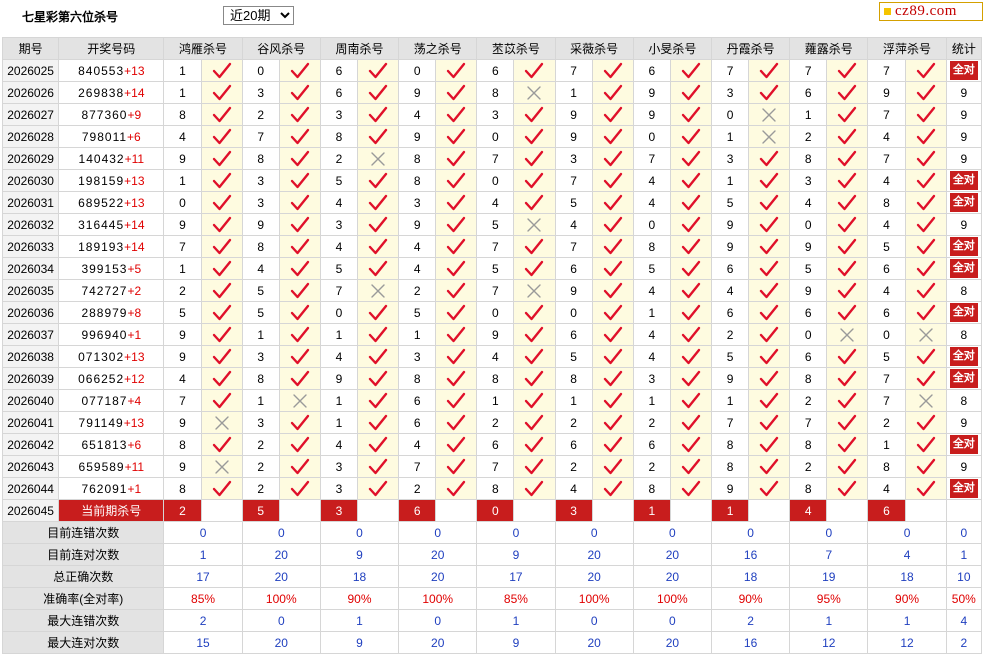  Describe the element at coordinates (672, 48) in the screenshot. I see `column-header: 小旻杀号` at that location.